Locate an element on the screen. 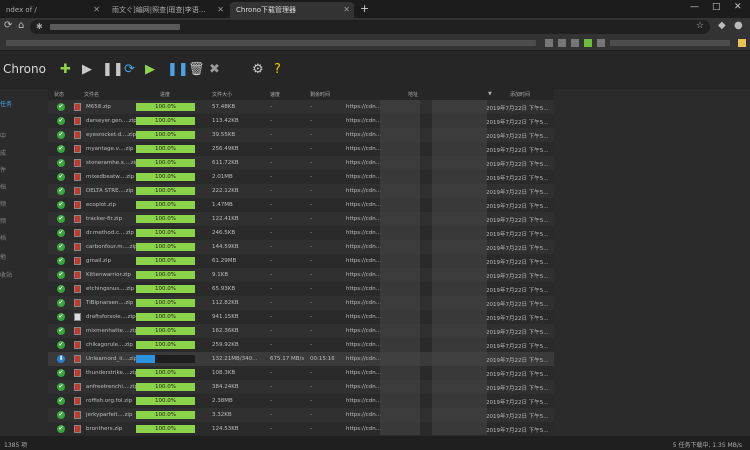  file-size: 162.36KB is located at coordinates (225, 331).